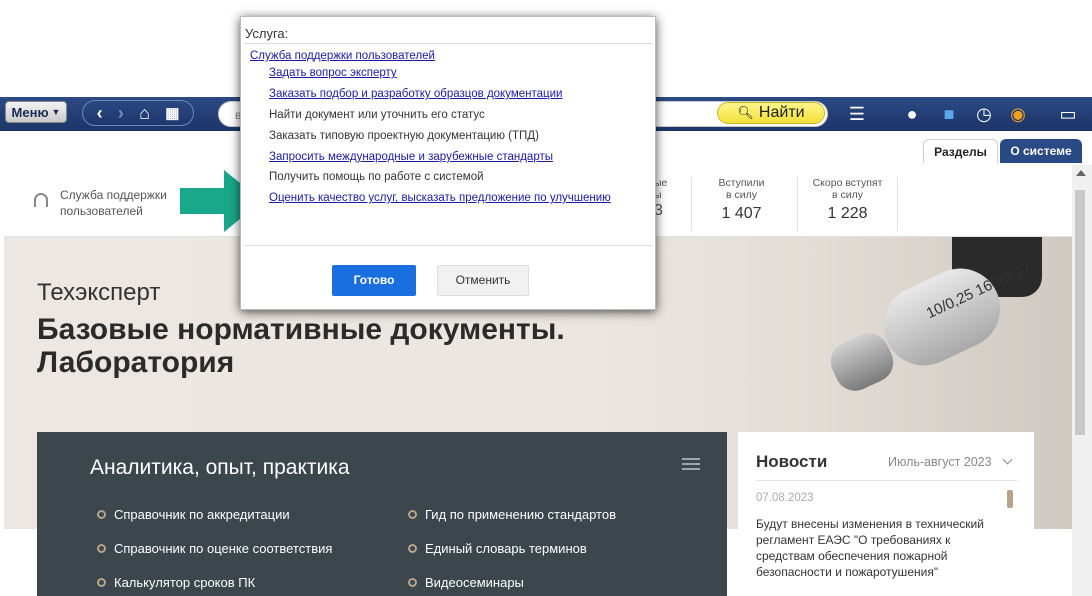 Image resolution: width=1092 pixels, height=596 pixels. Describe the element at coordinates (220, 467) in the screenshot. I see `analytics-title: Аналитика, опыт, практика` at that location.